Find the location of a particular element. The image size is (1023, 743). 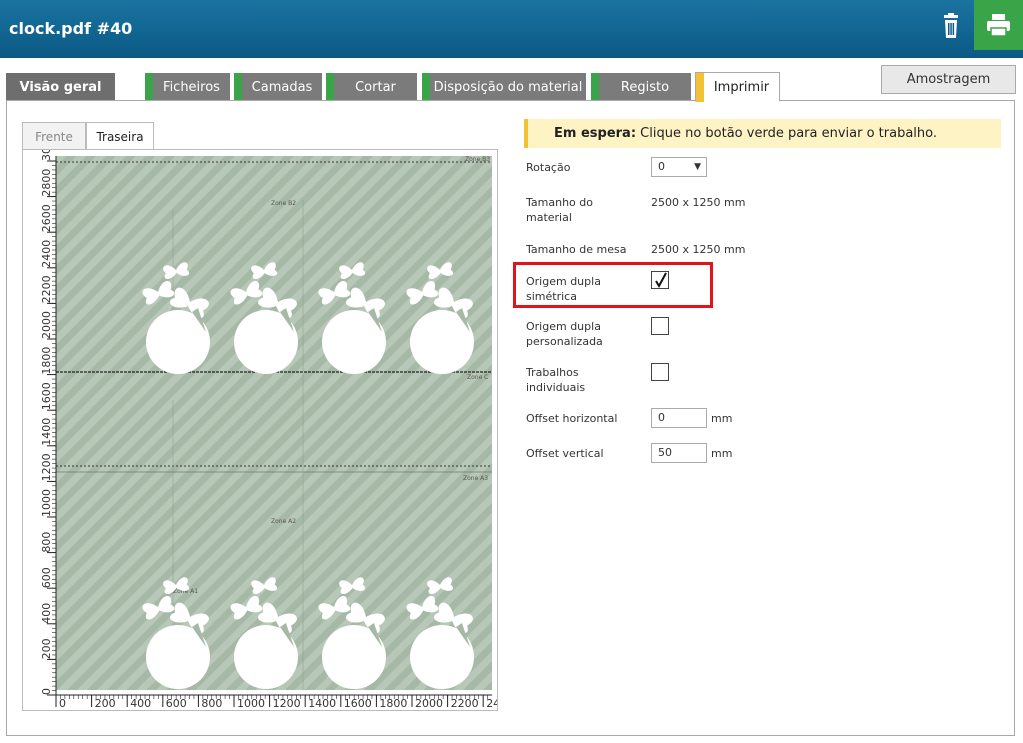

tab-label: Visão geral is located at coordinates (60, 87).